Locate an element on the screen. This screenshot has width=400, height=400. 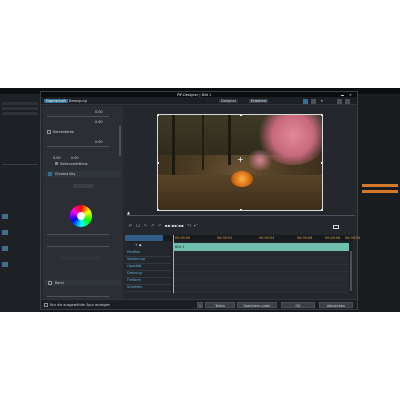
playback-controls: ▷ □ ◁ ▷ ▷ ▪▪:▪▪:▪▪ ◁ ⤢ is located at coordinates (163, 226).